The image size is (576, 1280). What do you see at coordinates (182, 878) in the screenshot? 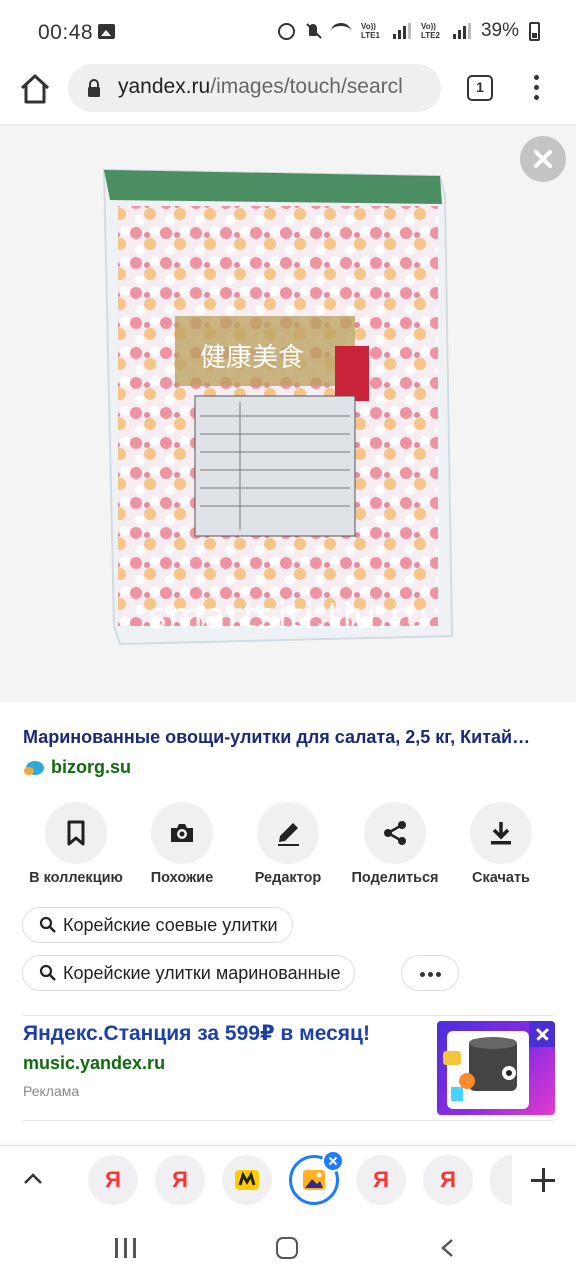
I see `similar-label: Похожие` at bounding box center [182, 878].